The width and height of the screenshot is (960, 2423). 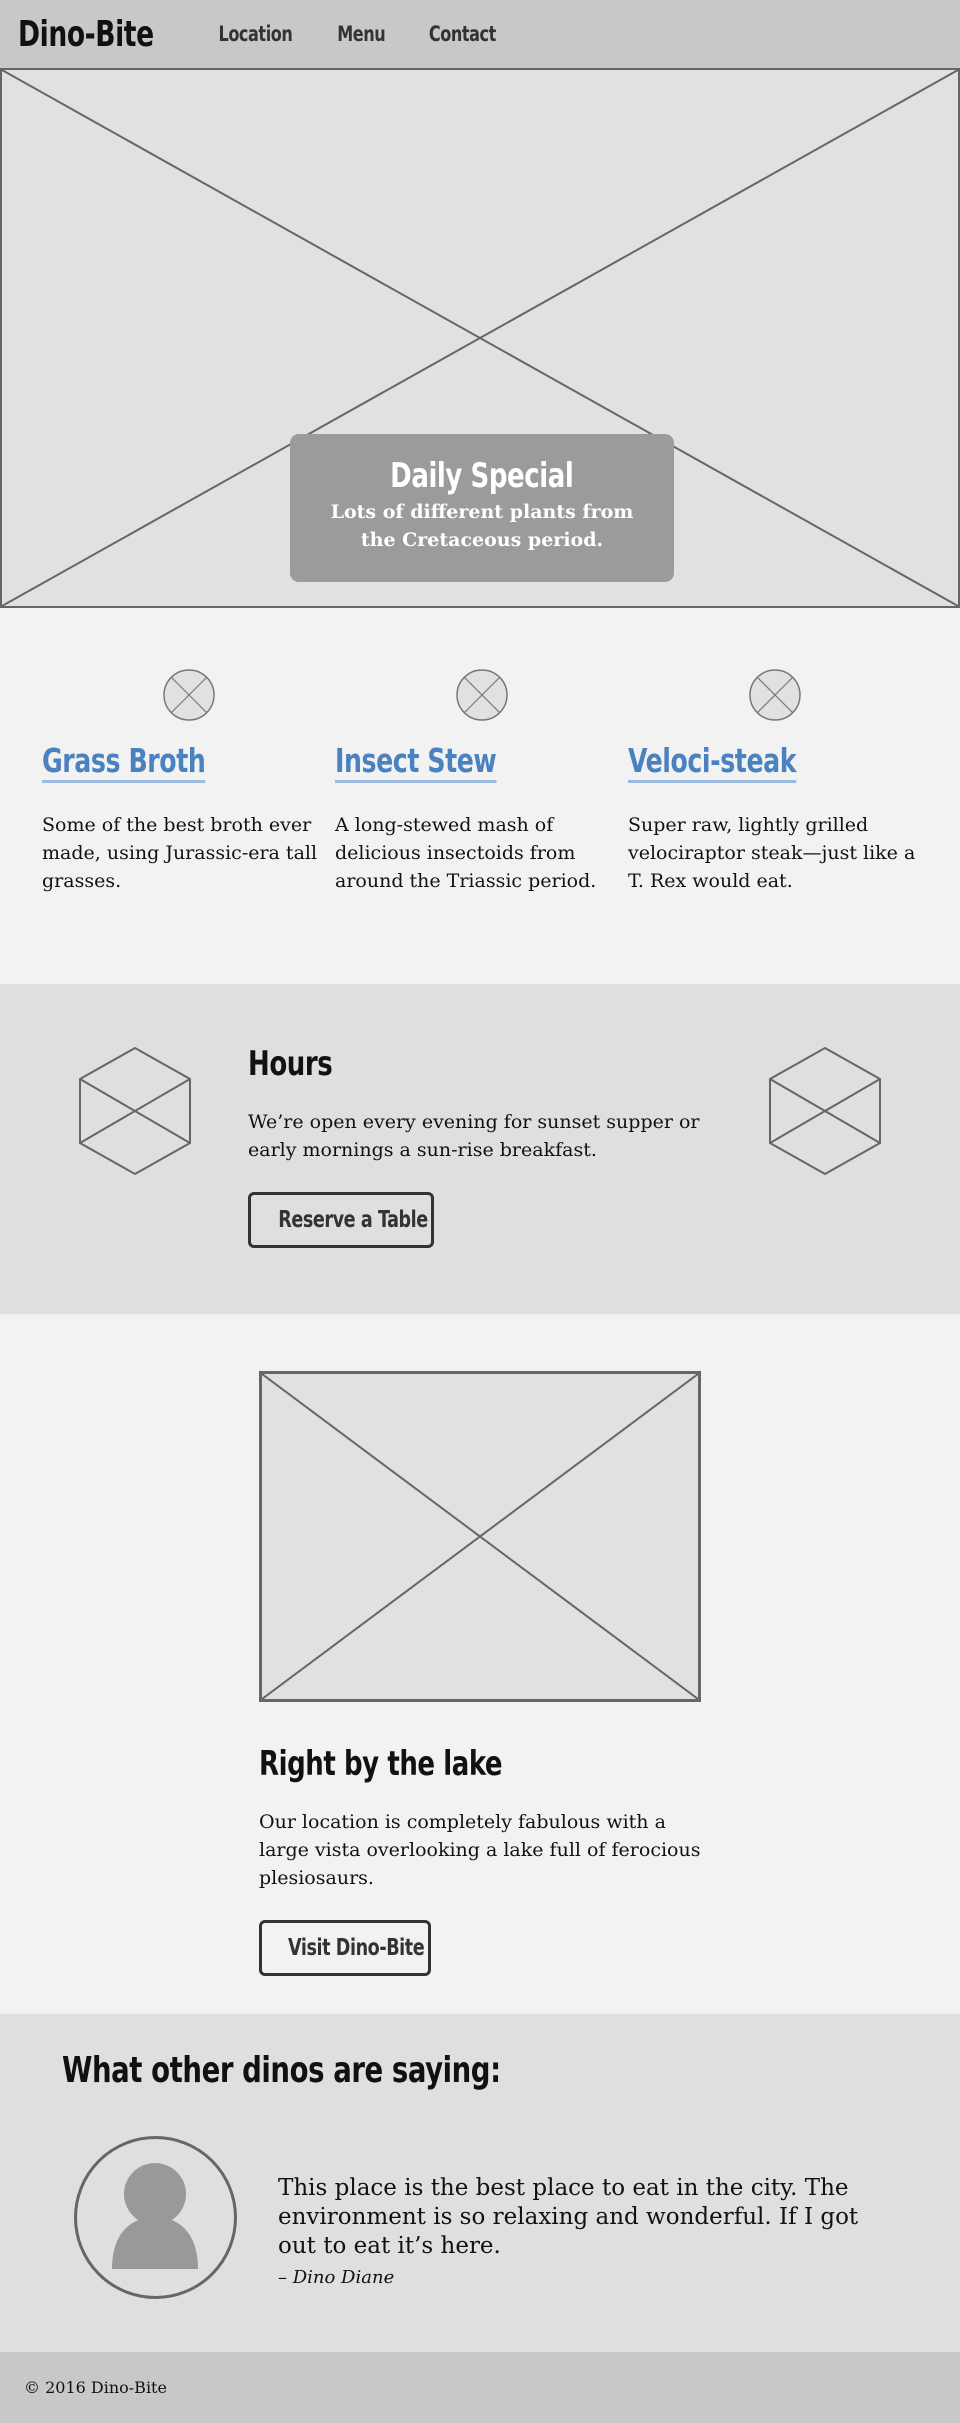 I want to click on nav-link-location: Location, so click(x=256, y=34).